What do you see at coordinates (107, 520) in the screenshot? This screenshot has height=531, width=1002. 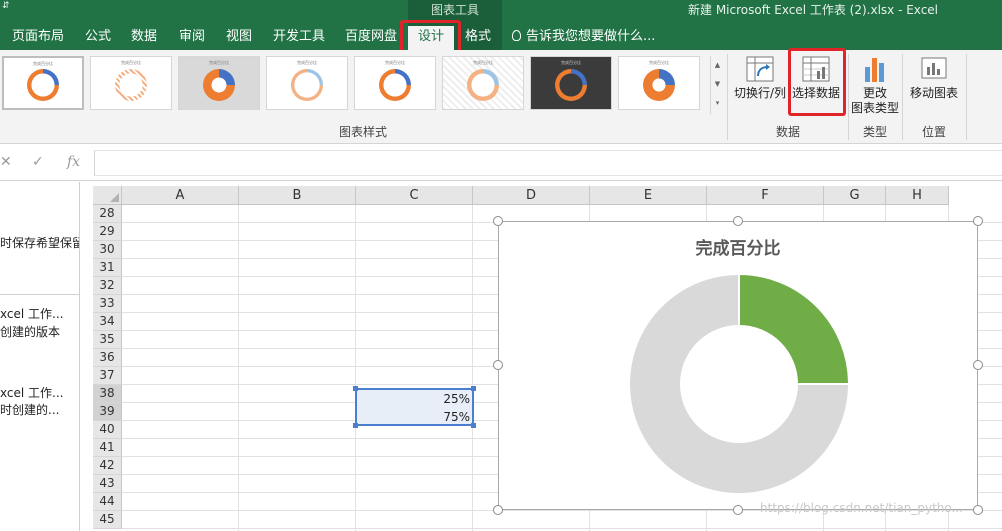 I see `row-header-45: 45` at bounding box center [107, 520].